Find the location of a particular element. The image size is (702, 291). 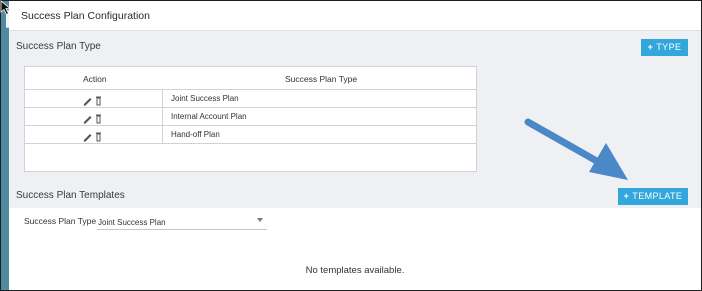

types-section-title: Success Plan Type is located at coordinates (58, 46).